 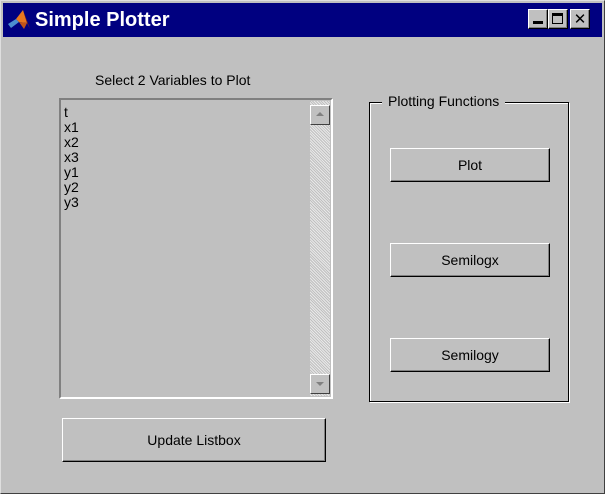 I want to click on update-listbox-button: Update Listbox, so click(x=194, y=440).